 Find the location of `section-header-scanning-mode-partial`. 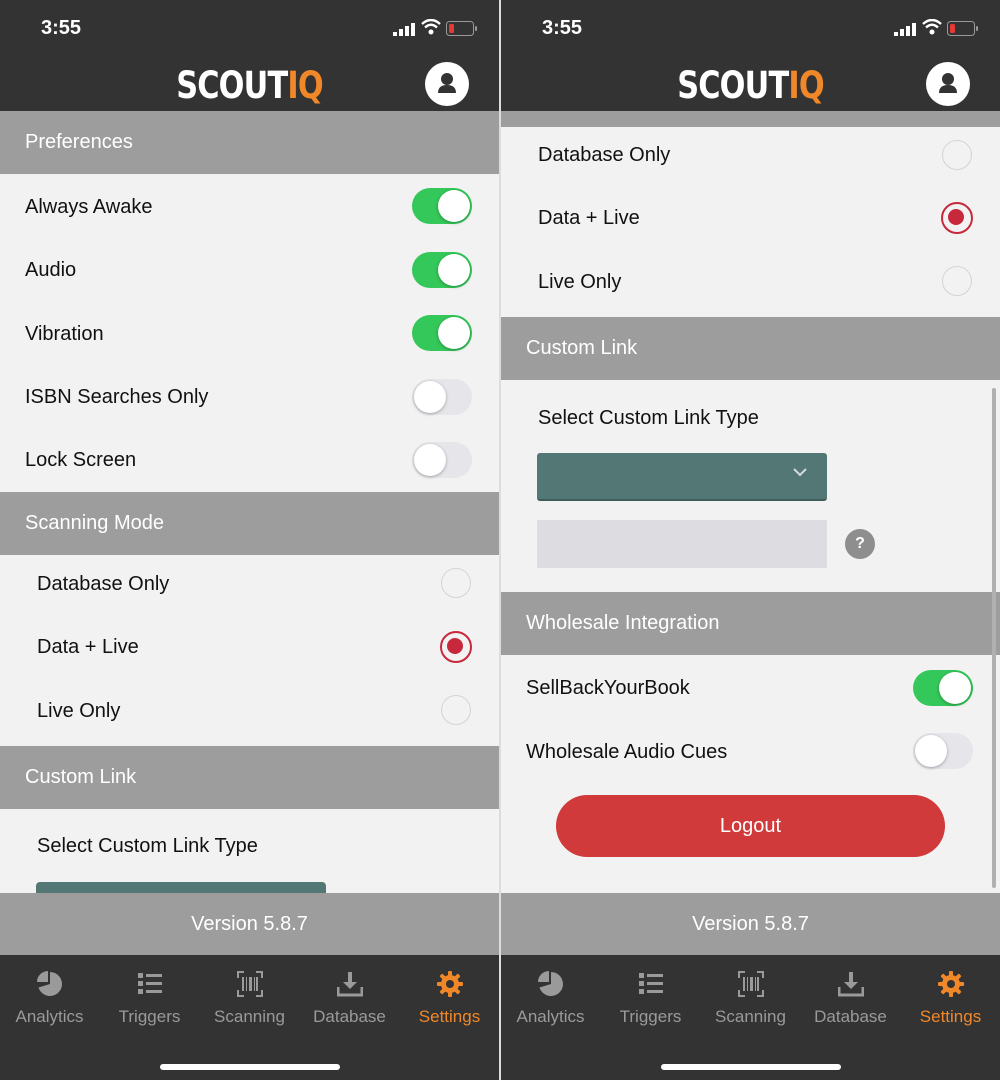

section-header-scanning-mode-partial is located at coordinates (750, 119).